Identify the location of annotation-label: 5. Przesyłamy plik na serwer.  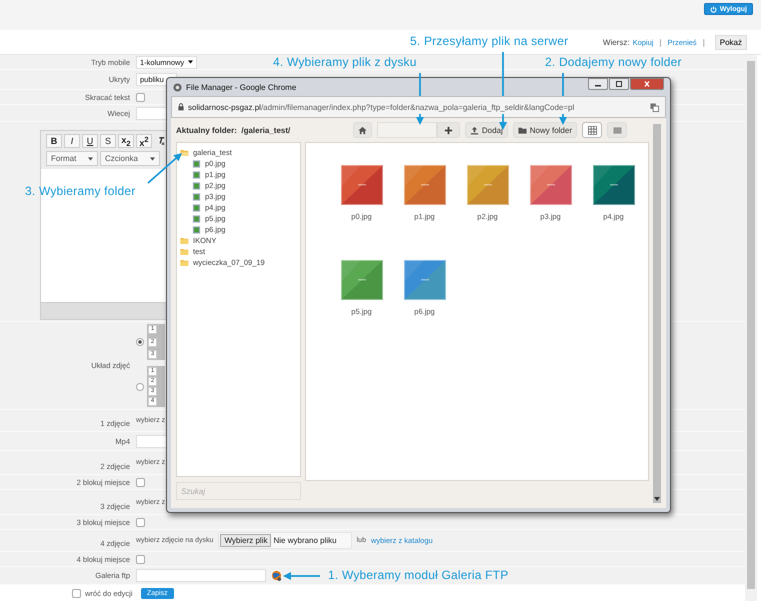
(489, 41).